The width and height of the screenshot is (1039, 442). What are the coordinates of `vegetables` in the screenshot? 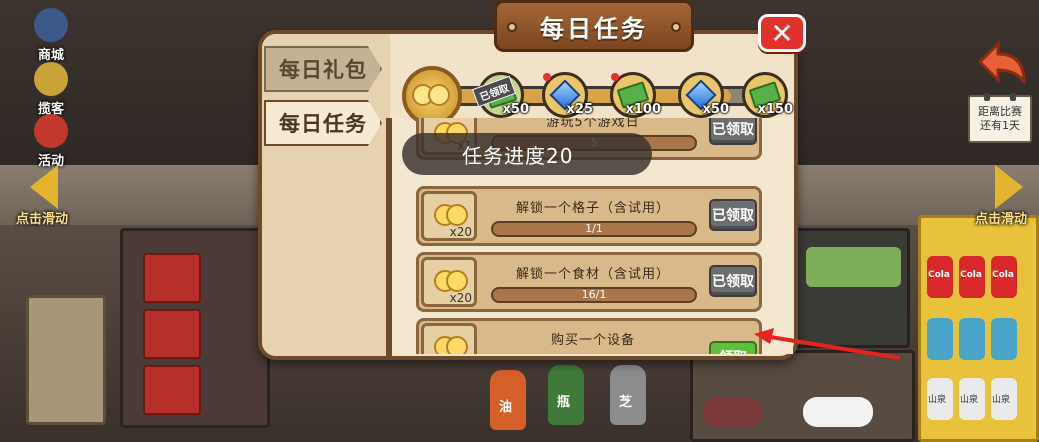 It's located at (853, 267).